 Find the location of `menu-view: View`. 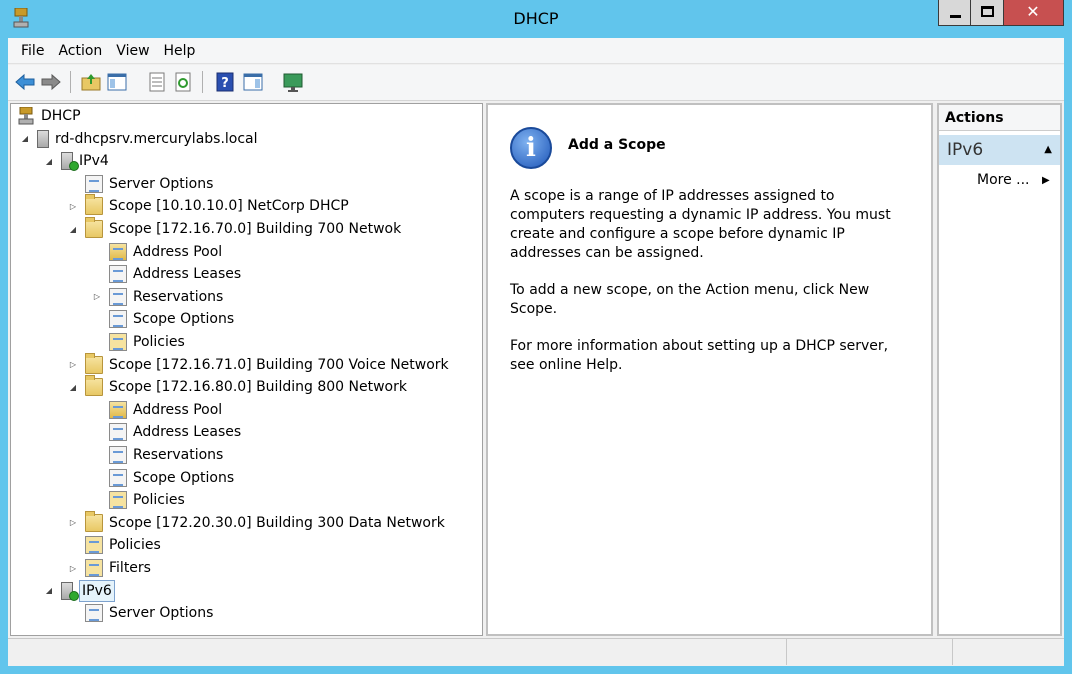

menu-view: View is located at coordinates (132, 51).